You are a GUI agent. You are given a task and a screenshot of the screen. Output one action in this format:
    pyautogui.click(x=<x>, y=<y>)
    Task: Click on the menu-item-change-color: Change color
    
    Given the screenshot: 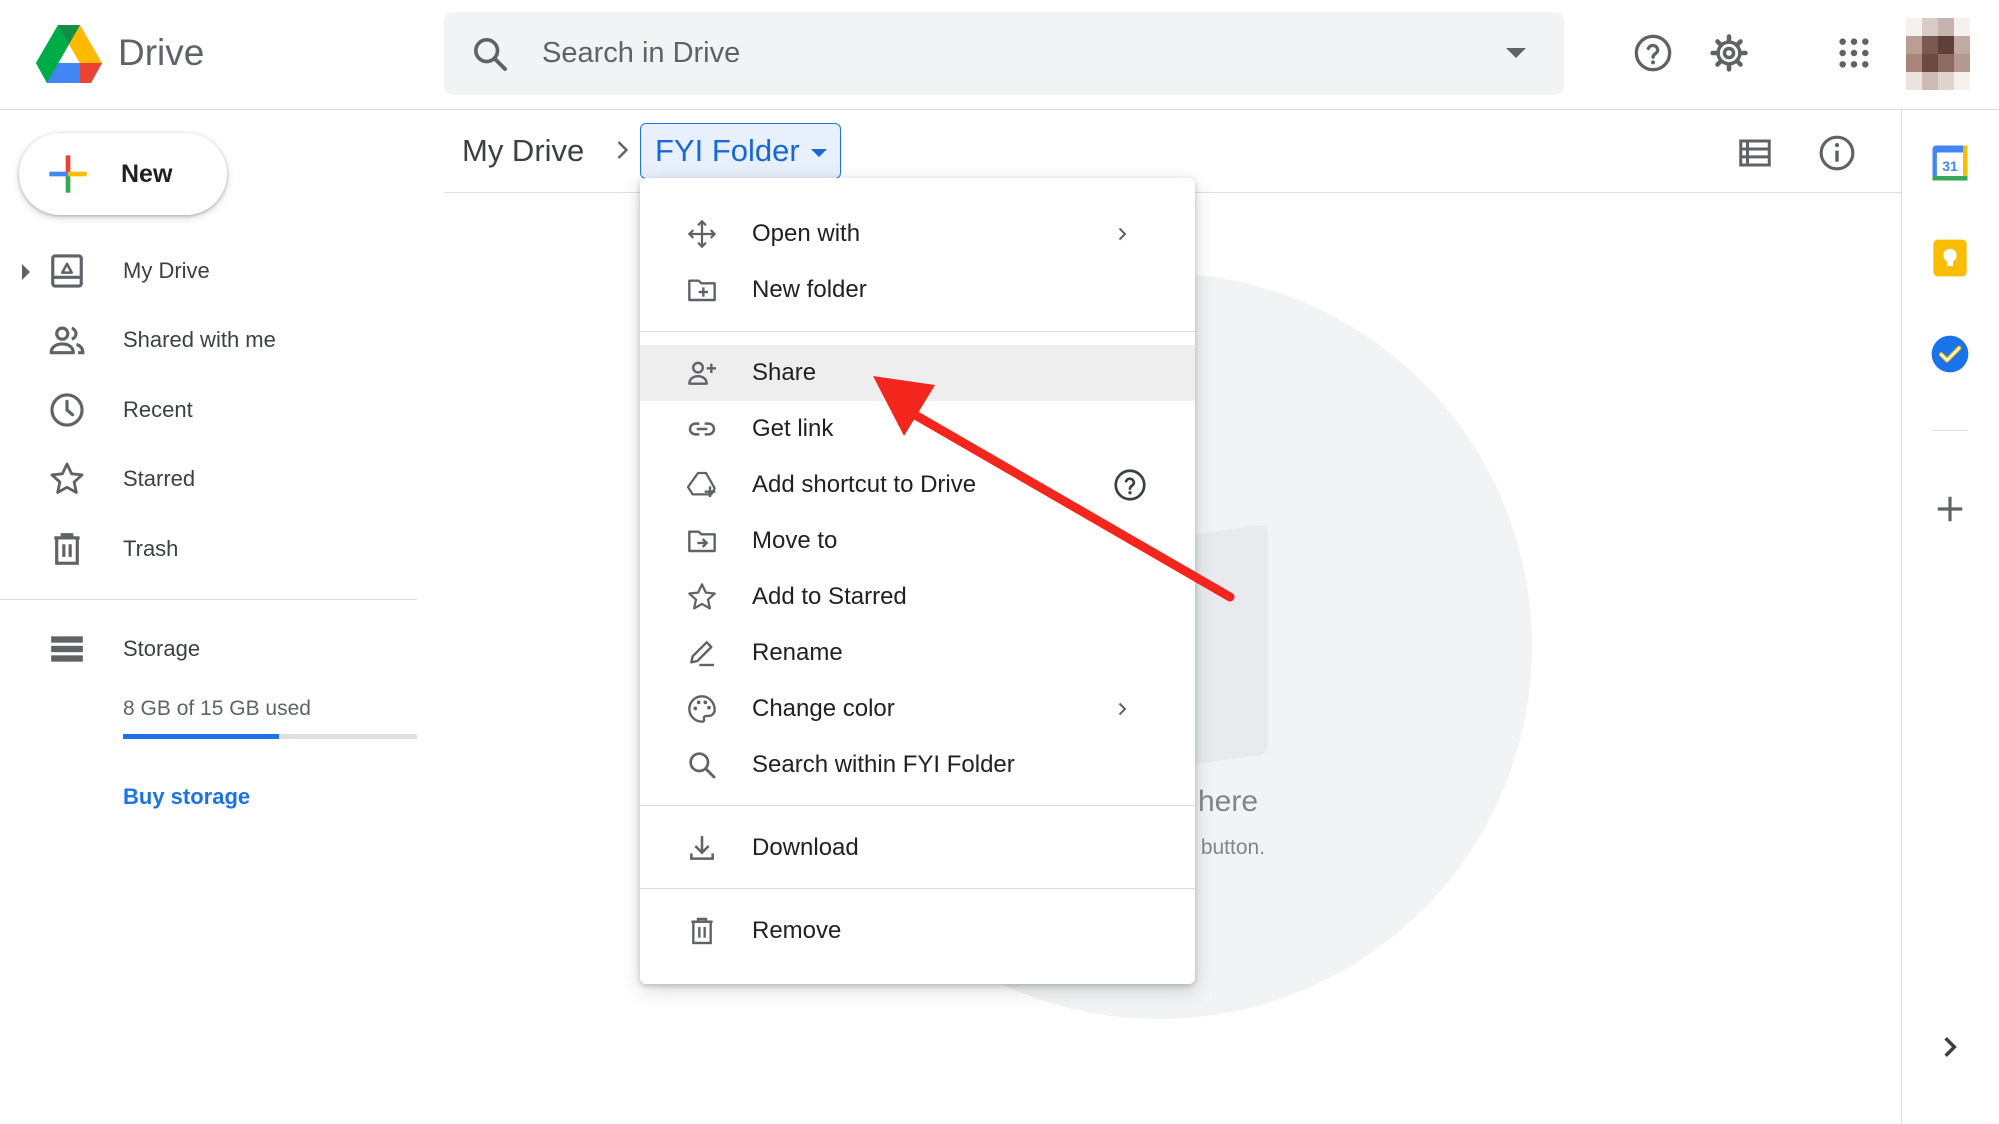 What is the action you would take?
    pyautogui.click(x=917, y=709)
    